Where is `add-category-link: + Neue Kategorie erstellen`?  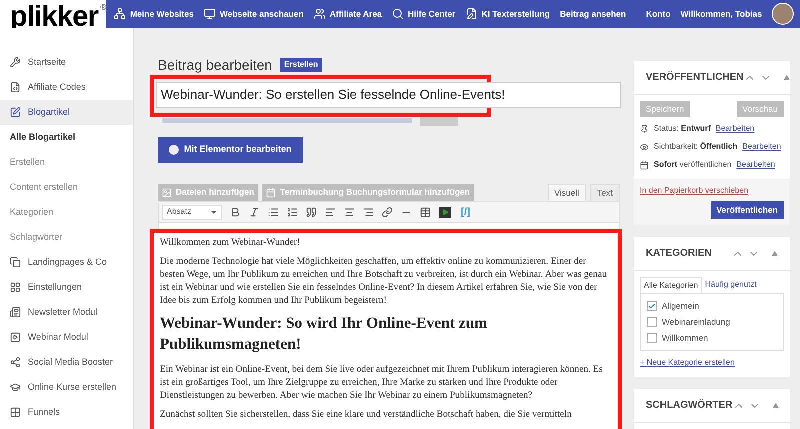
add-category-link: + Neue Kategorie erstellen is located at coordinates (712, 363).